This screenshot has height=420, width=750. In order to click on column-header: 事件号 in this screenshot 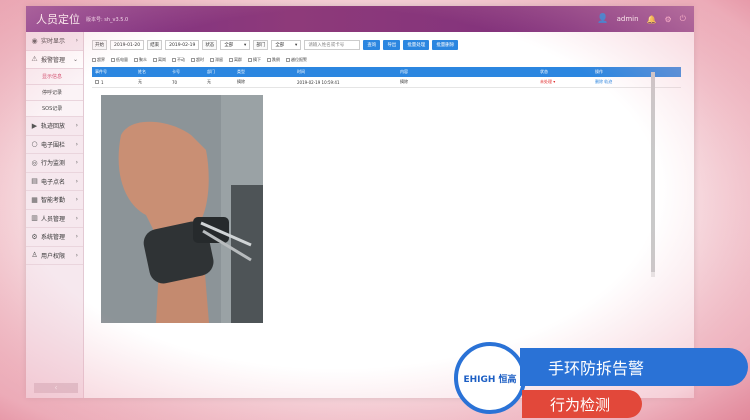, I will do `click(115, 72)`.